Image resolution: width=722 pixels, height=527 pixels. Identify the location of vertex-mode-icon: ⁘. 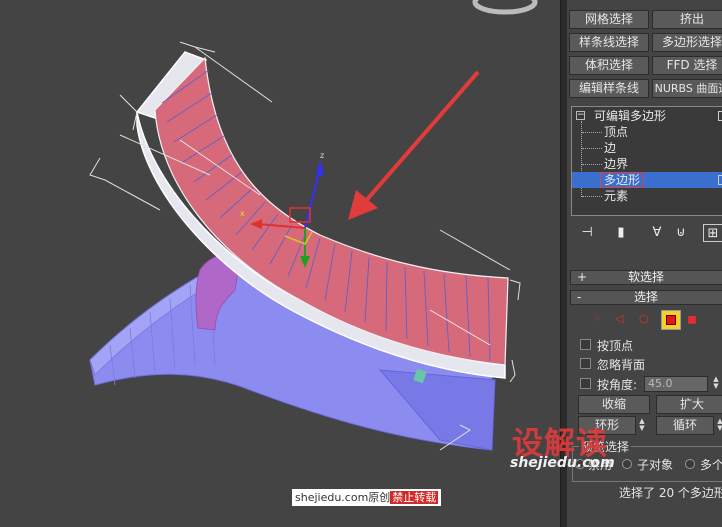
(600, 319).